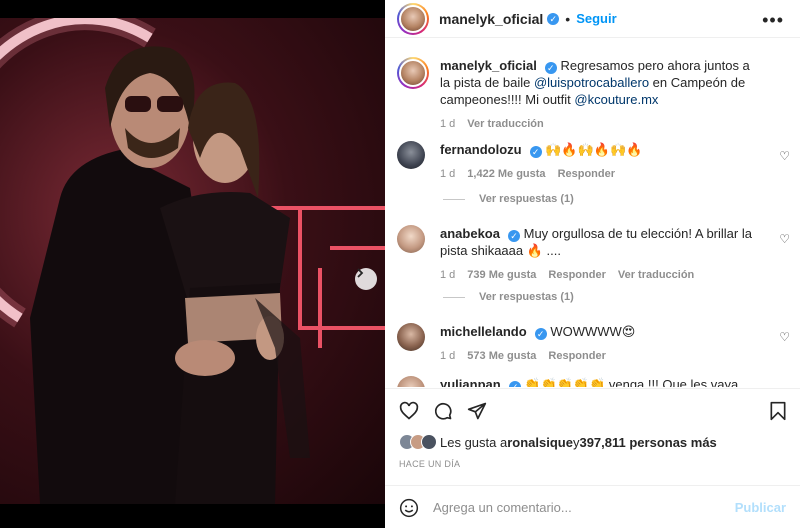 This screenshot has height=528, width=800. What do you see at coordinates (470, 382) in the screenshot?
I see `comment-username: yulianpan` at bounding box center [470, 382].